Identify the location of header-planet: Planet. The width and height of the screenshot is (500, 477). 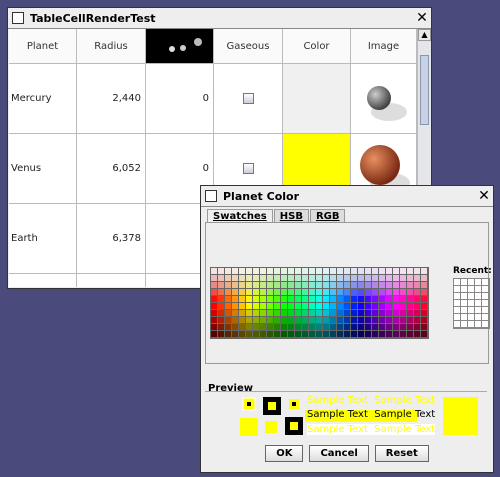
(43, 46).